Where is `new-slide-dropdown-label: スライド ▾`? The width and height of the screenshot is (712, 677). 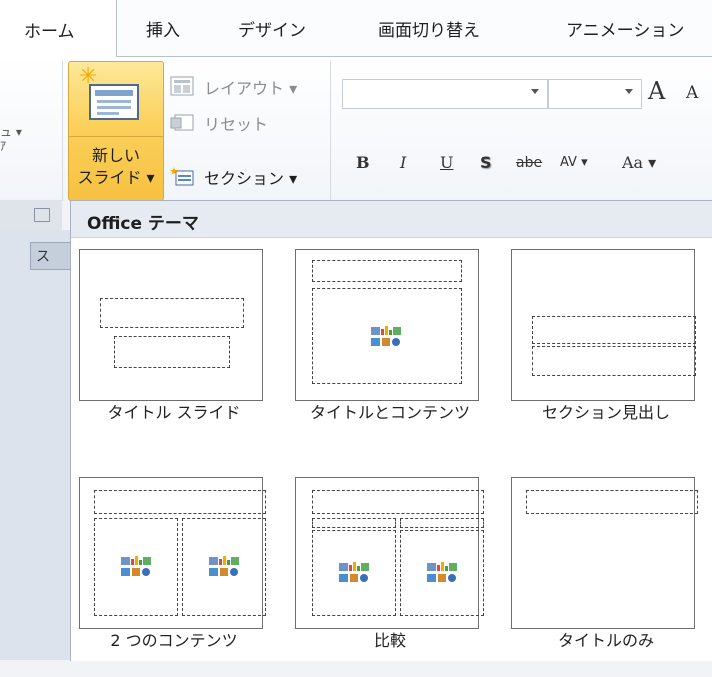
new-slide-dropdown-label: スライド ▾ is located at coordinates (116, 176).